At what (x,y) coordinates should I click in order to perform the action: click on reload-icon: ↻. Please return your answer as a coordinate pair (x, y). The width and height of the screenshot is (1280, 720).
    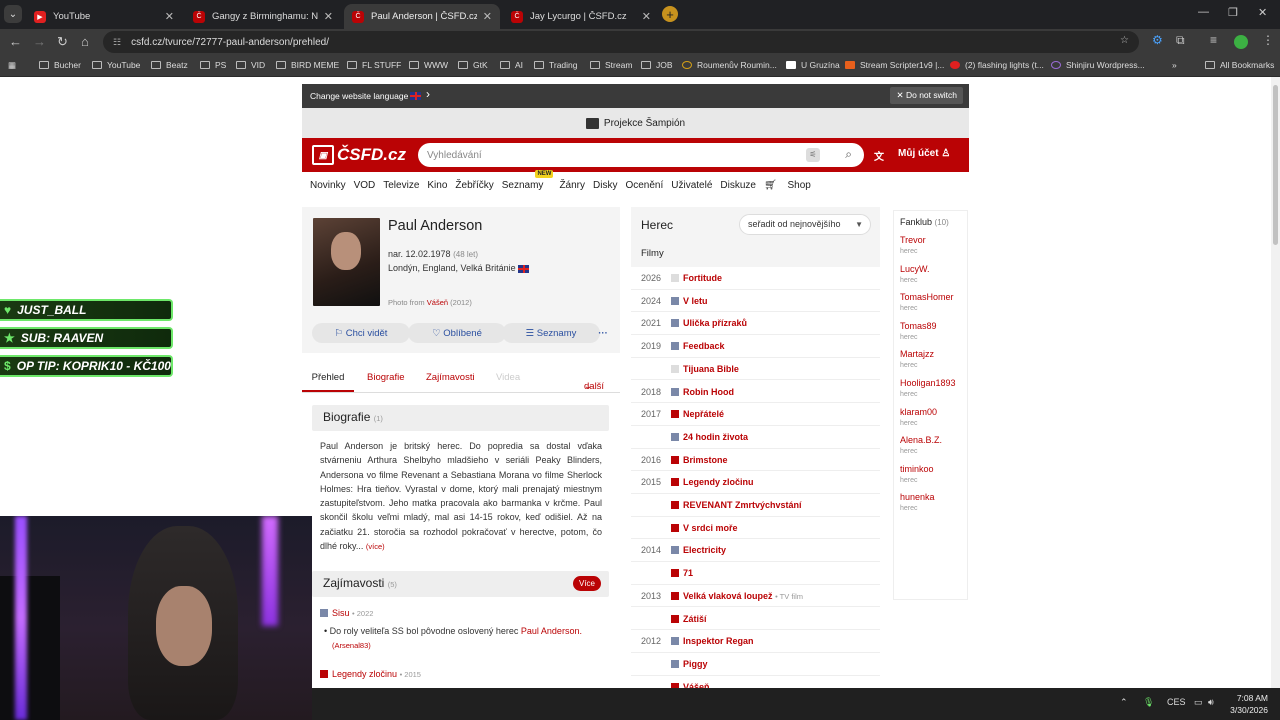
    Looking at the image, I should click on (62, 42).